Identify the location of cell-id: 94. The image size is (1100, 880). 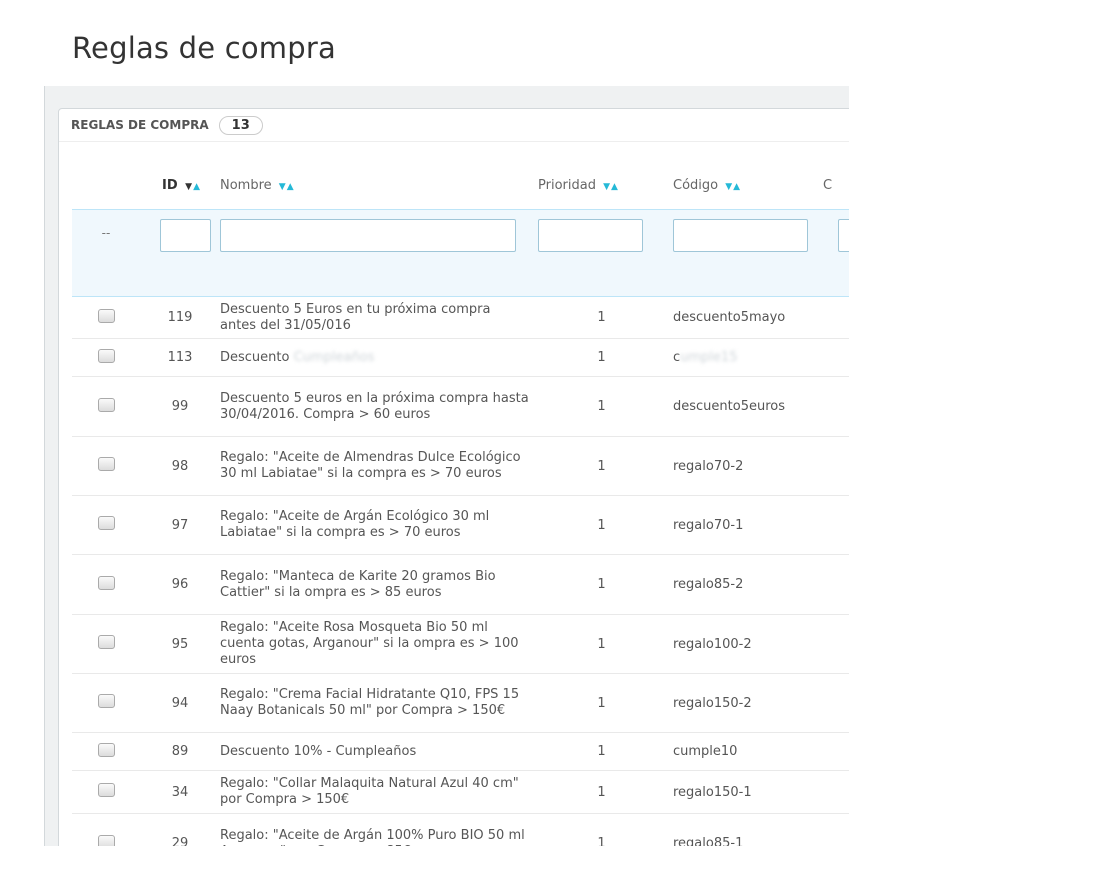
(180, 703).